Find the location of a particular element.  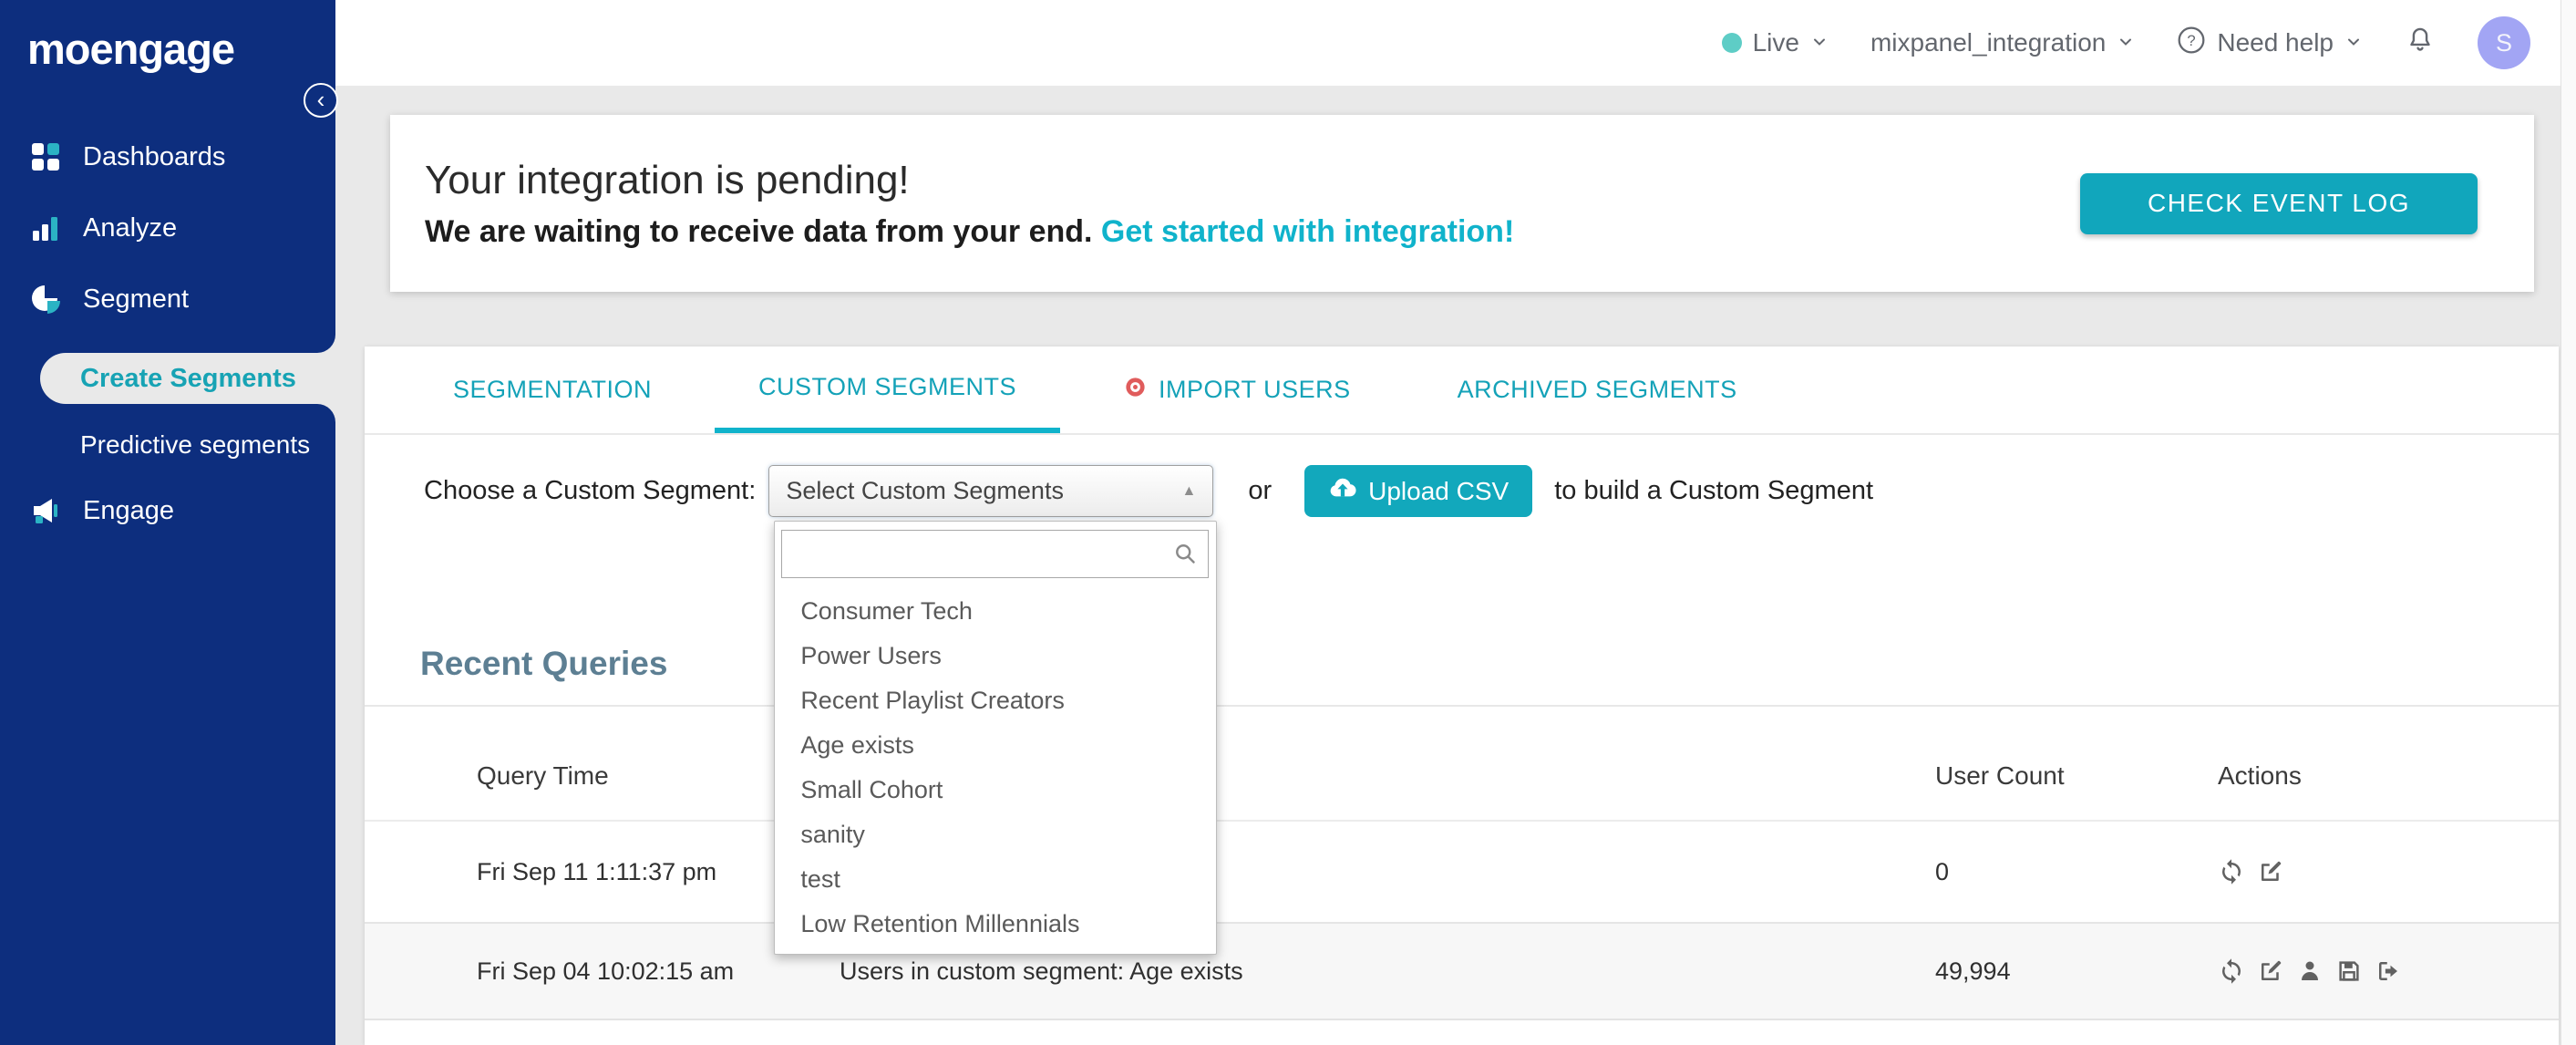

dropdown-option: Consumer Tech is located at coordinates (995, 611).